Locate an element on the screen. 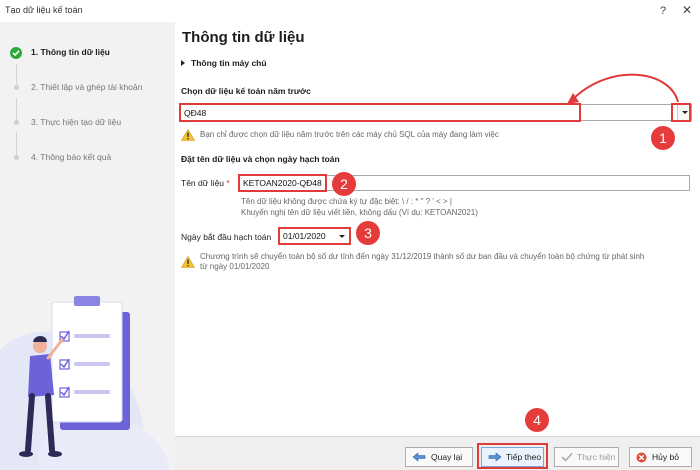  step-label: 3. Thực hiện tạo dữ liệu is located at coordinates (76, 122).